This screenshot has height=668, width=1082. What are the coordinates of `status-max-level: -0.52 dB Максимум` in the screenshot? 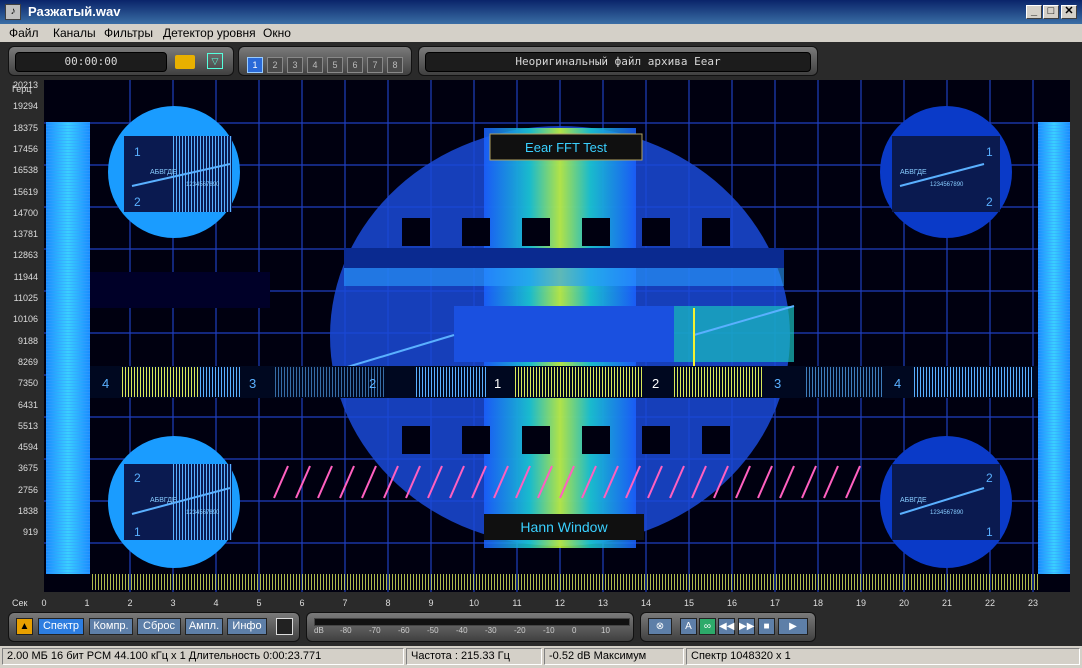 It's located at (614, 656).